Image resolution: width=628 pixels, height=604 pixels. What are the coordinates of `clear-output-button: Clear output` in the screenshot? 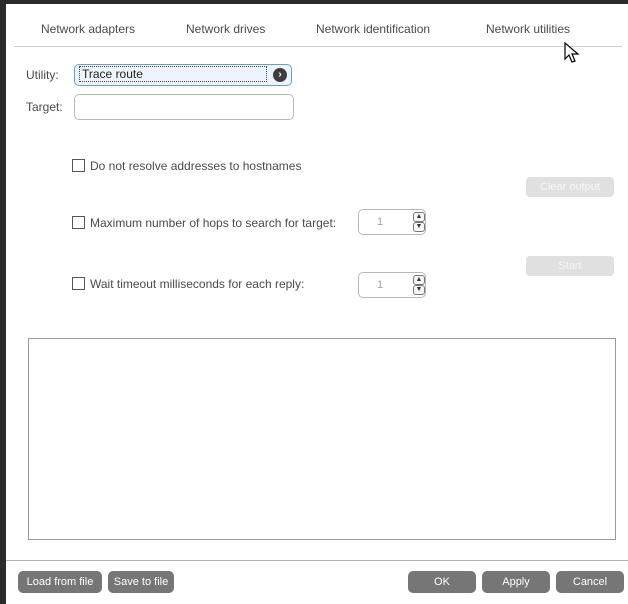 It's located at (570, 187).